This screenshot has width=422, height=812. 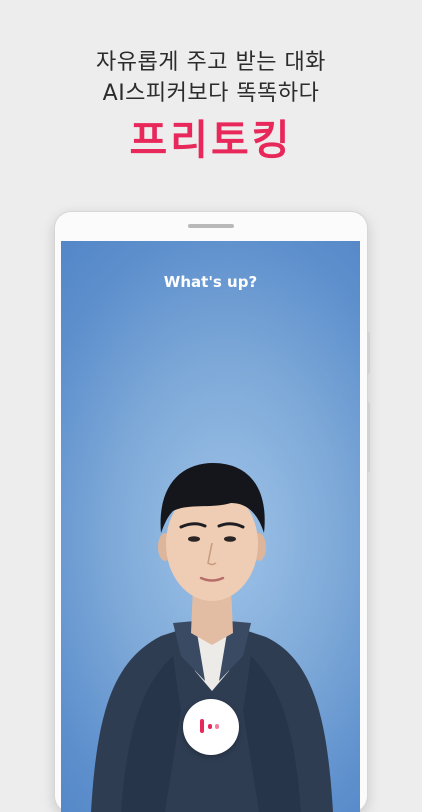 I want to click on promo-headline-line1: 자유롭게 주고 받는 대화, so click(x=211, y=62).